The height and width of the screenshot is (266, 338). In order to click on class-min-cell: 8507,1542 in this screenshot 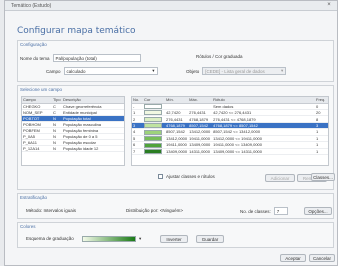, I will do `click(177, 132)`.